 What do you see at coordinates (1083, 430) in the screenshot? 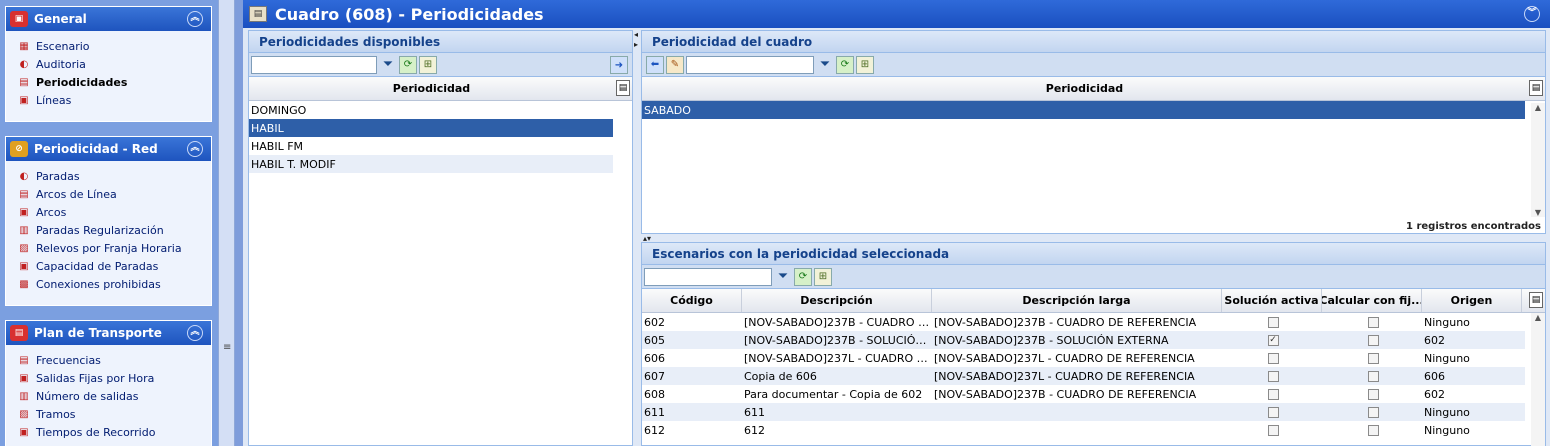
I see `table-row: 612 612 Ninguno` at bounding box center [1083, 430].